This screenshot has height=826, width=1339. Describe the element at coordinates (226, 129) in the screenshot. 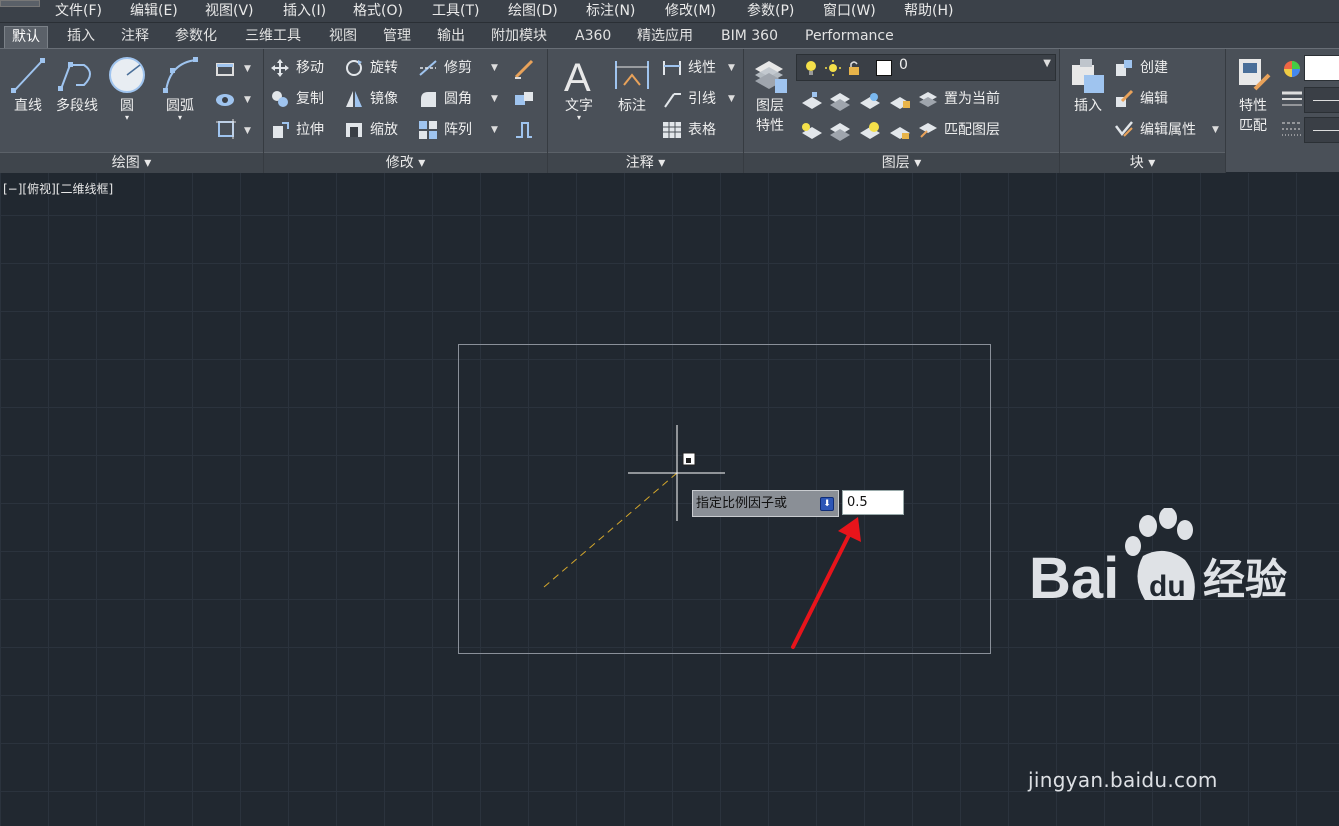

I see `boundary-icon` at that location.